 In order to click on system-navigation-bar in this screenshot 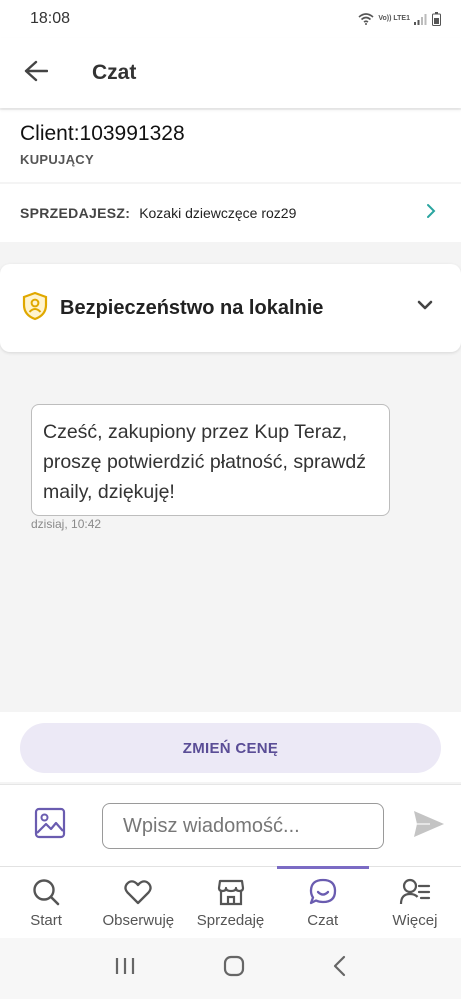, I will do `click(230, 968)`.